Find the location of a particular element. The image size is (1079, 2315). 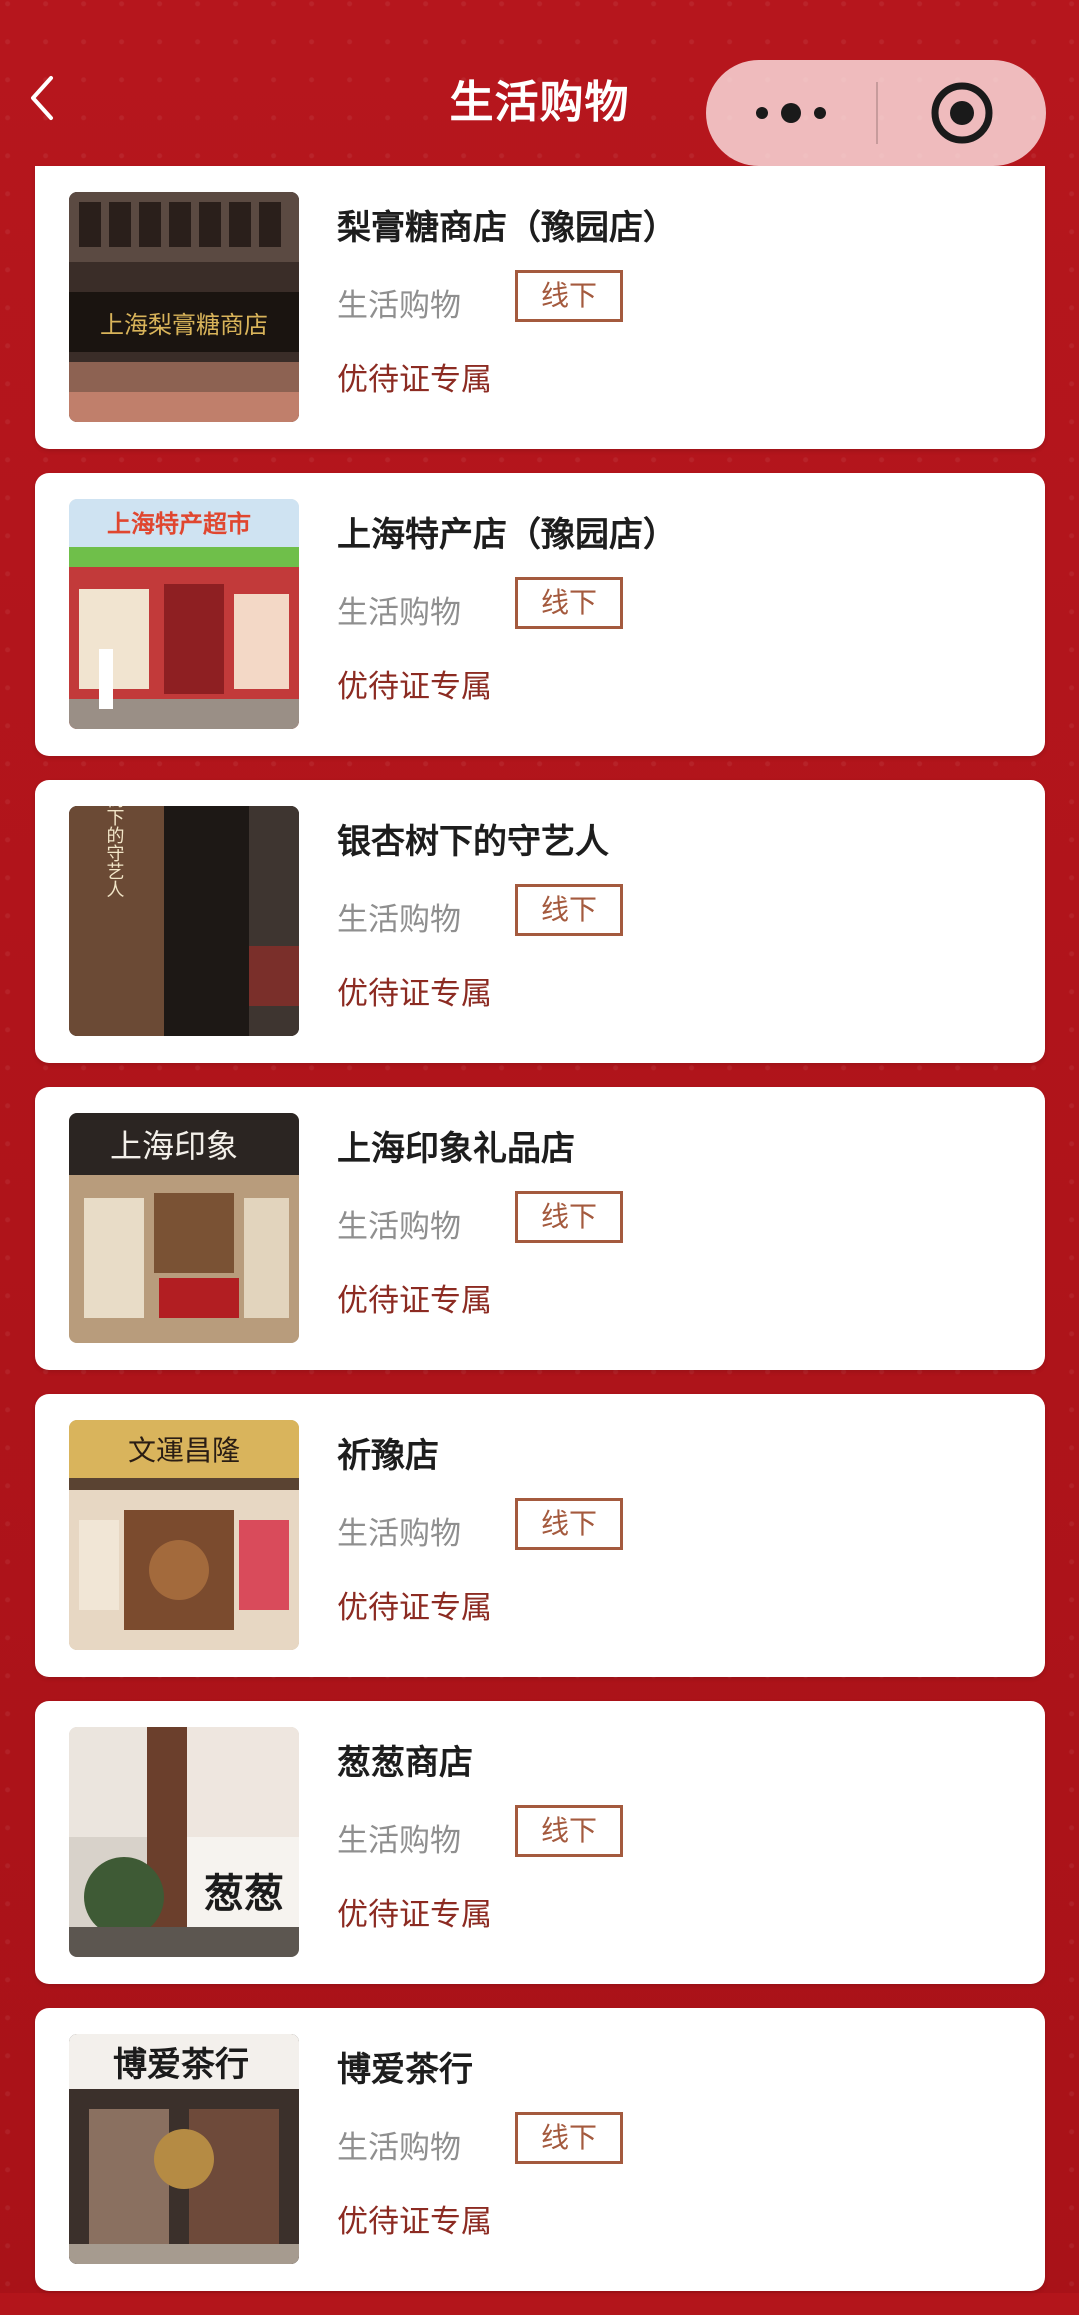

store-photo: 上海梨膏糖商店 is located at coordinates (184, 307).